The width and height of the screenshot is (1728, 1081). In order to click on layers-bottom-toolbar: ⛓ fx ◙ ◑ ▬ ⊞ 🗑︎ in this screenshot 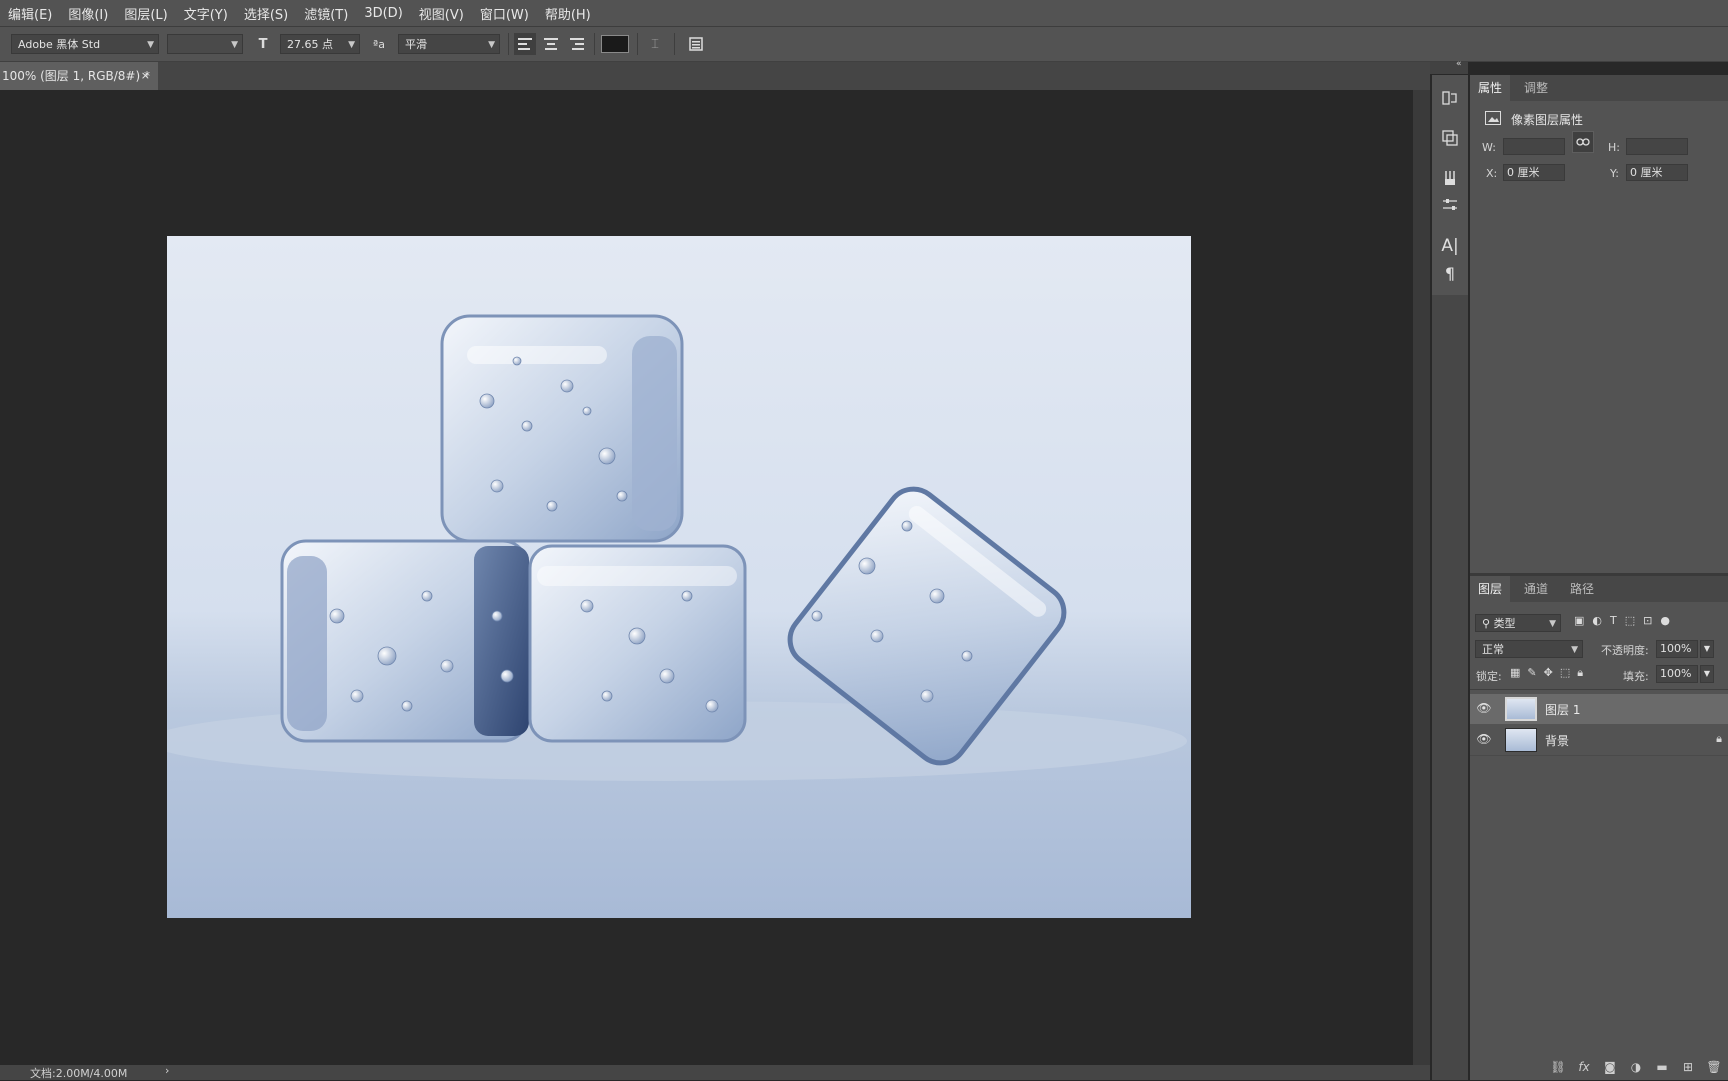, I will do `click(1599, 1067)`.